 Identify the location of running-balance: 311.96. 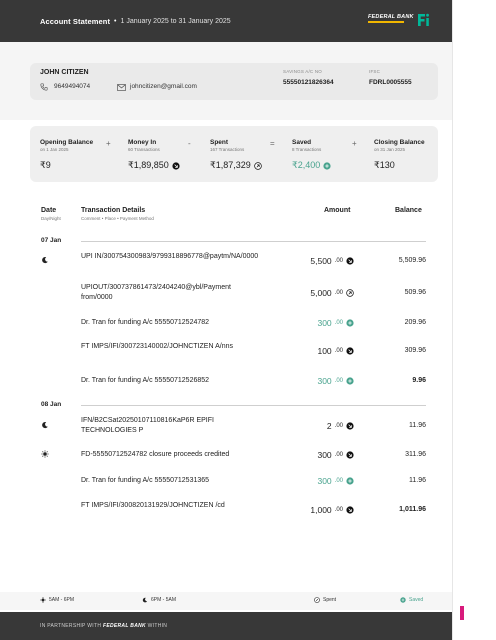
(415, 454).